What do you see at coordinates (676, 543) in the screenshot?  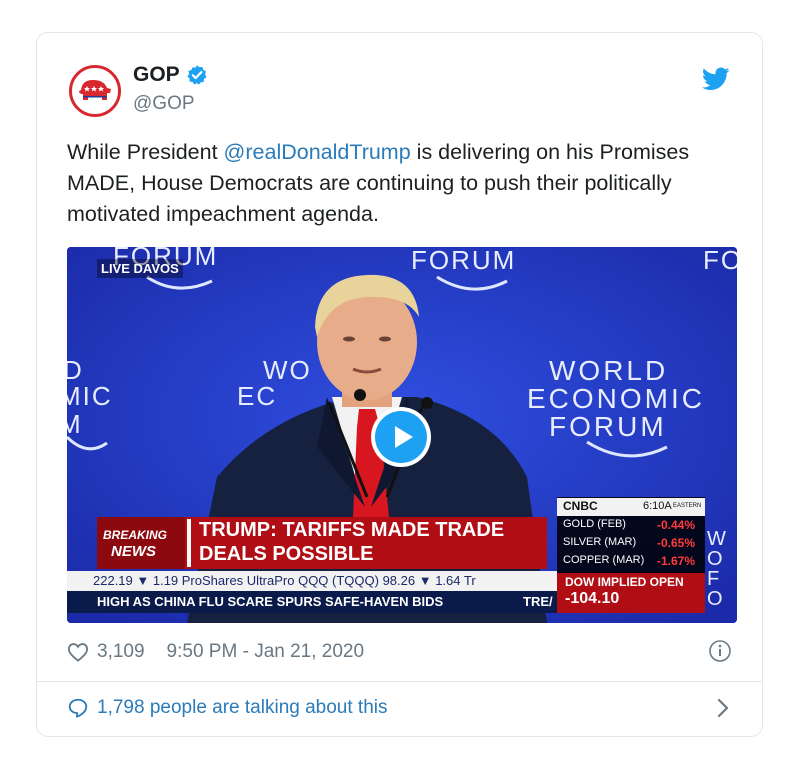 I see `commodity-change-2: -0.65%` at bounding box center [676, 543].